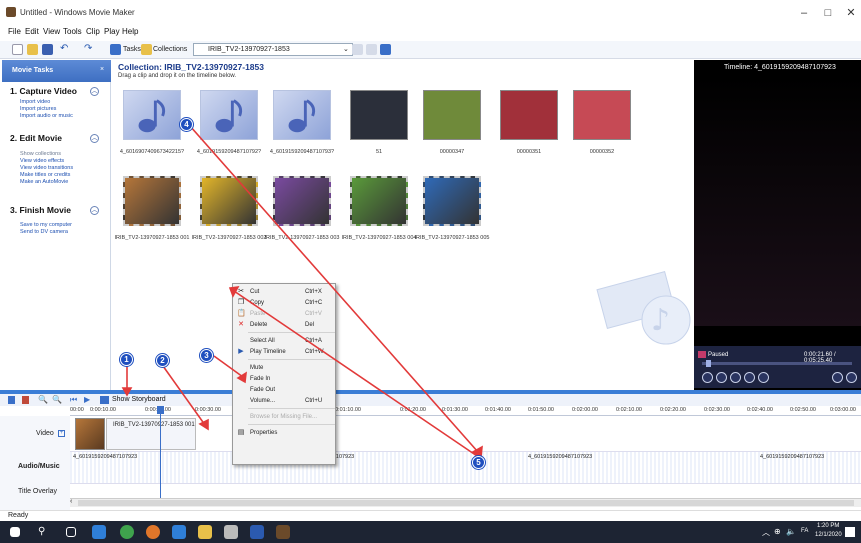 Image resolution: width=861 pixels, height=543 pixels. Describe the element at coordinates (46, 225) in the screenshot. I see `link-save-computer: Save to my computer` at that location.